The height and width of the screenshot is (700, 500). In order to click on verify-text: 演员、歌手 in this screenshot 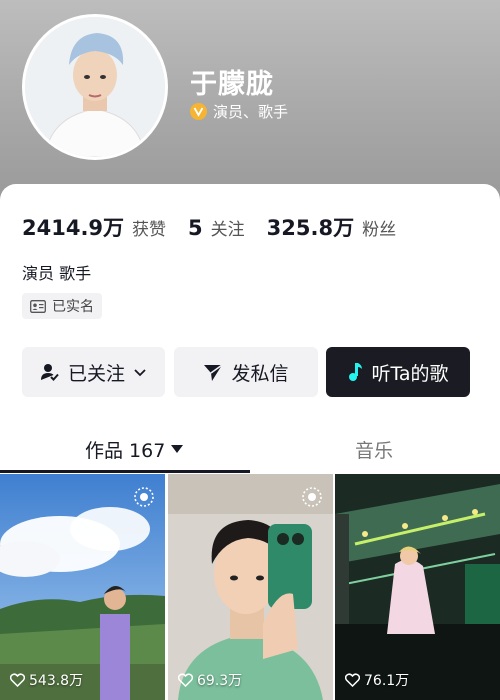, I will do `click(251, 112)`.